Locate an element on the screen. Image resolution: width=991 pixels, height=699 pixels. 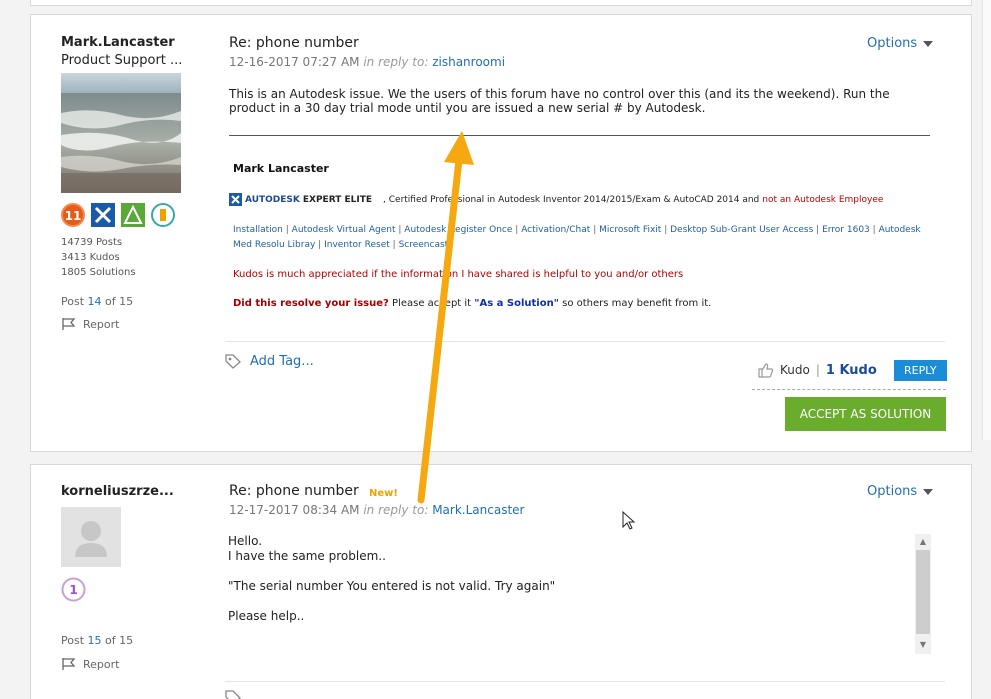
default-avatar is located at coordinates (91, 537).